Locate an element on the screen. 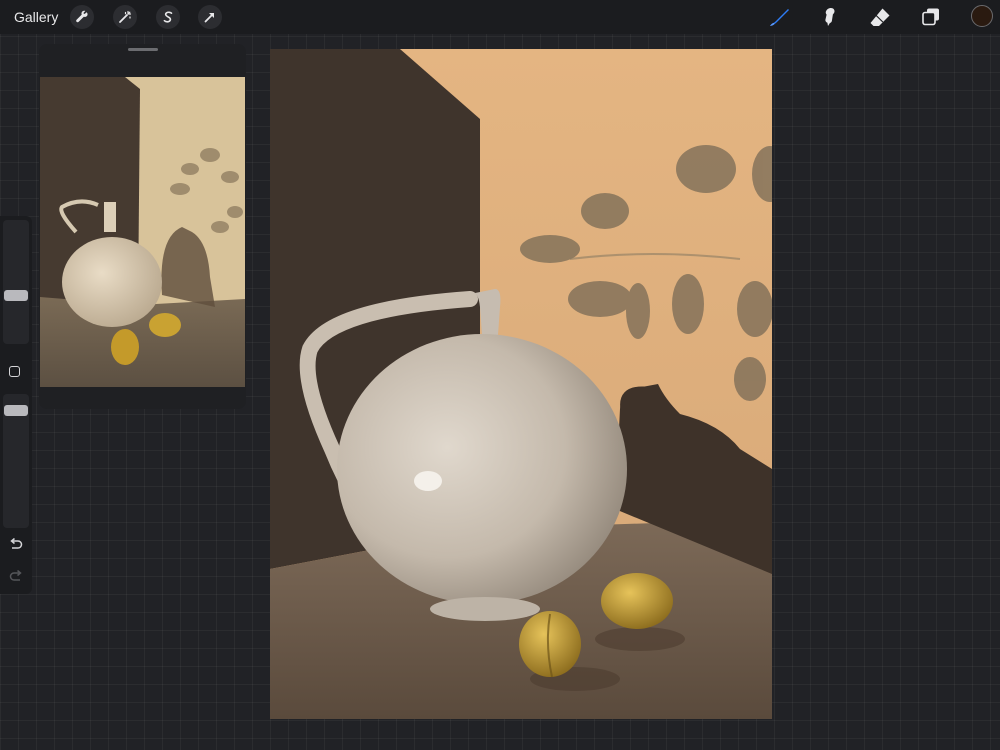 The image size is (1000, 750). reference-panel is located at coordinates (142, 226).